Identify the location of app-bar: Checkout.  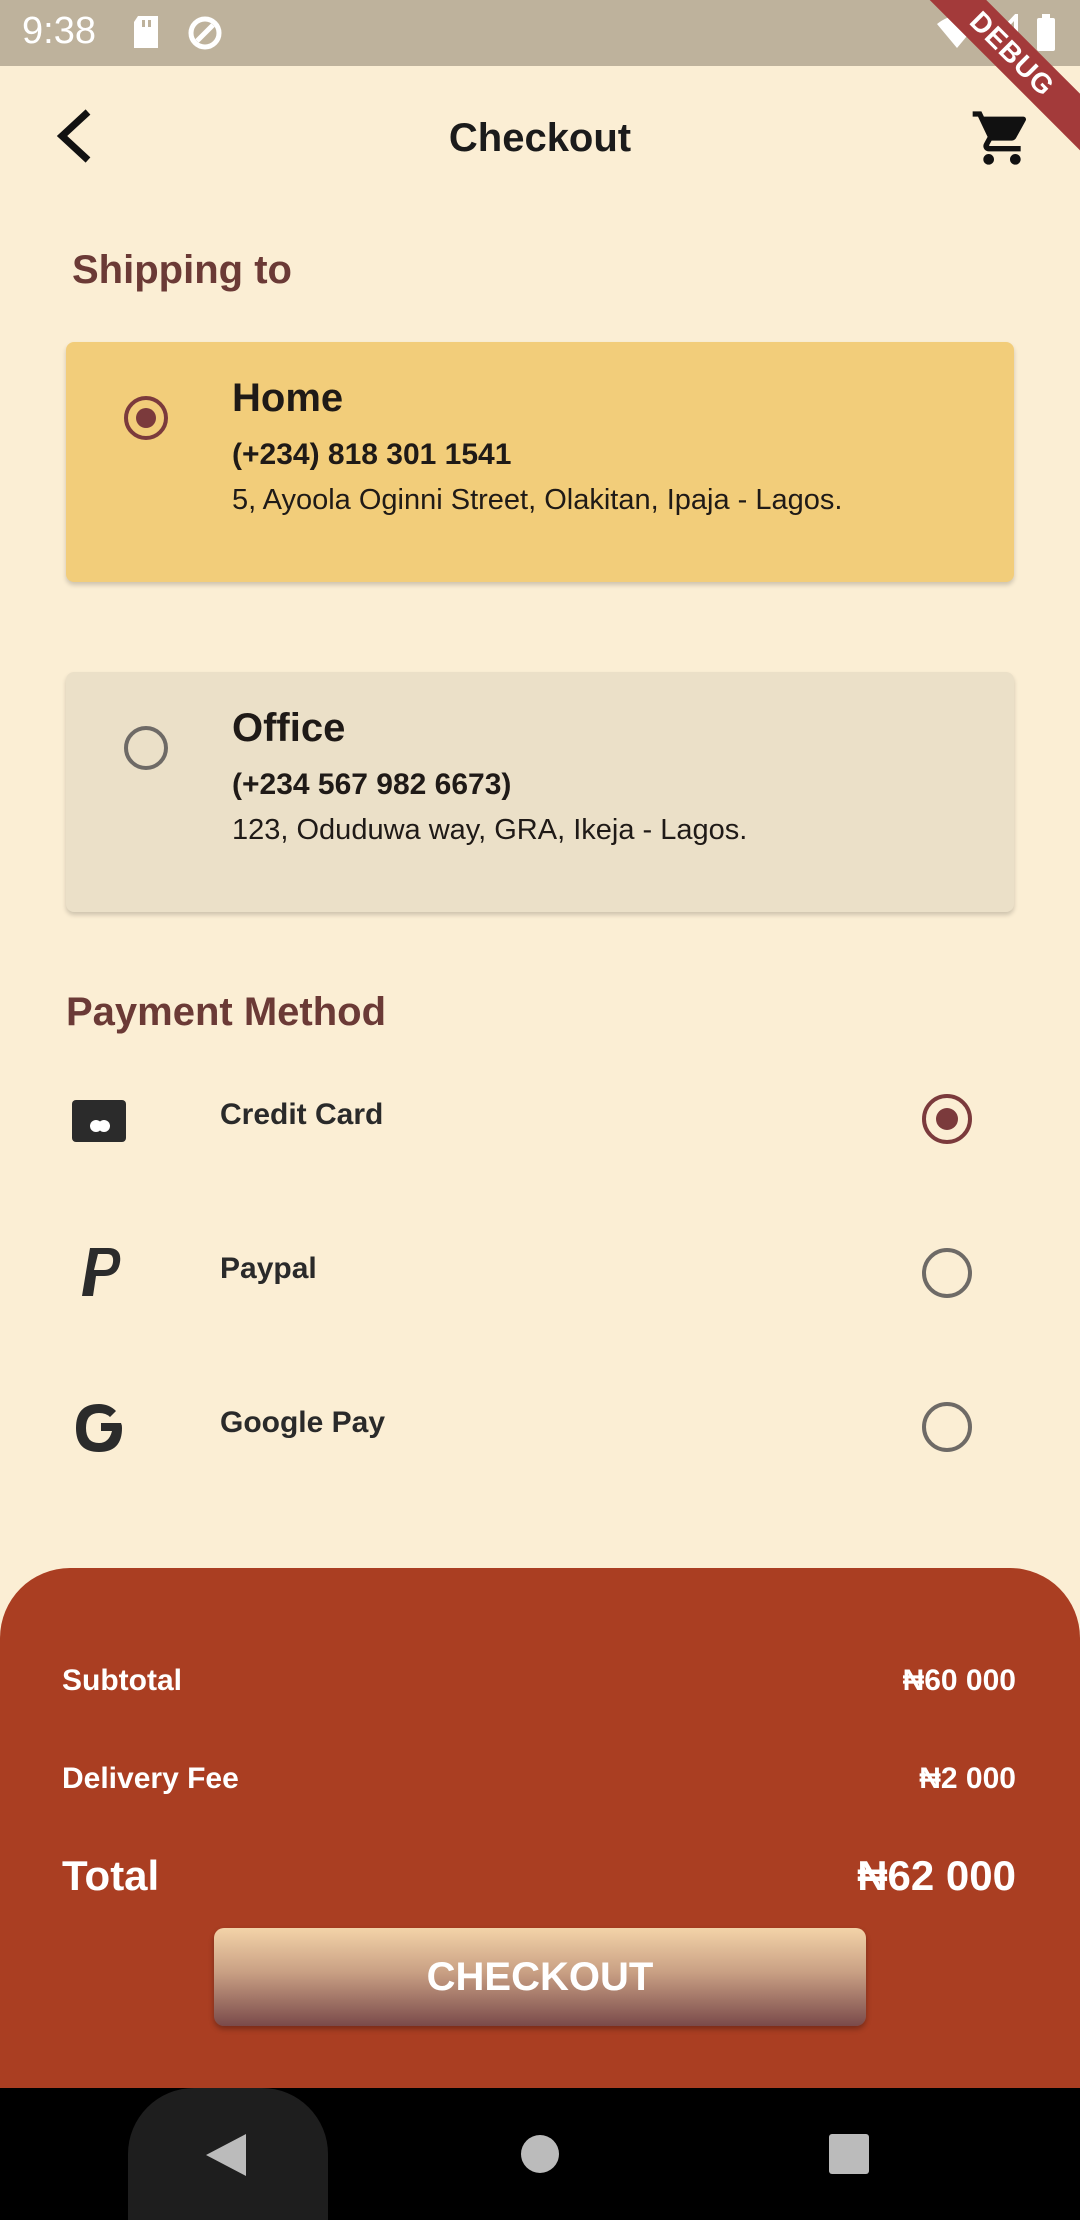
(540, 139).